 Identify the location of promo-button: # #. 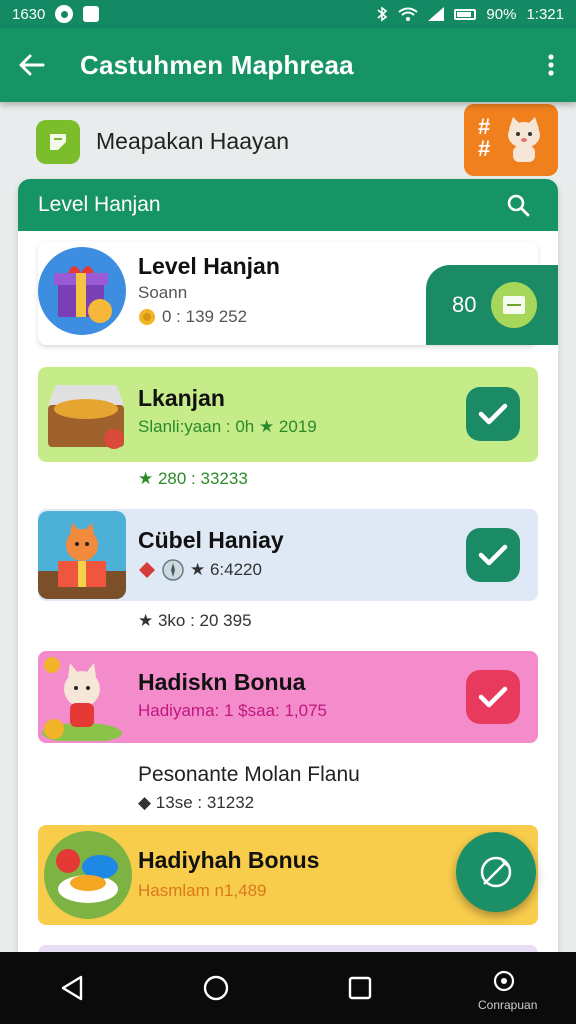
(511, 140).